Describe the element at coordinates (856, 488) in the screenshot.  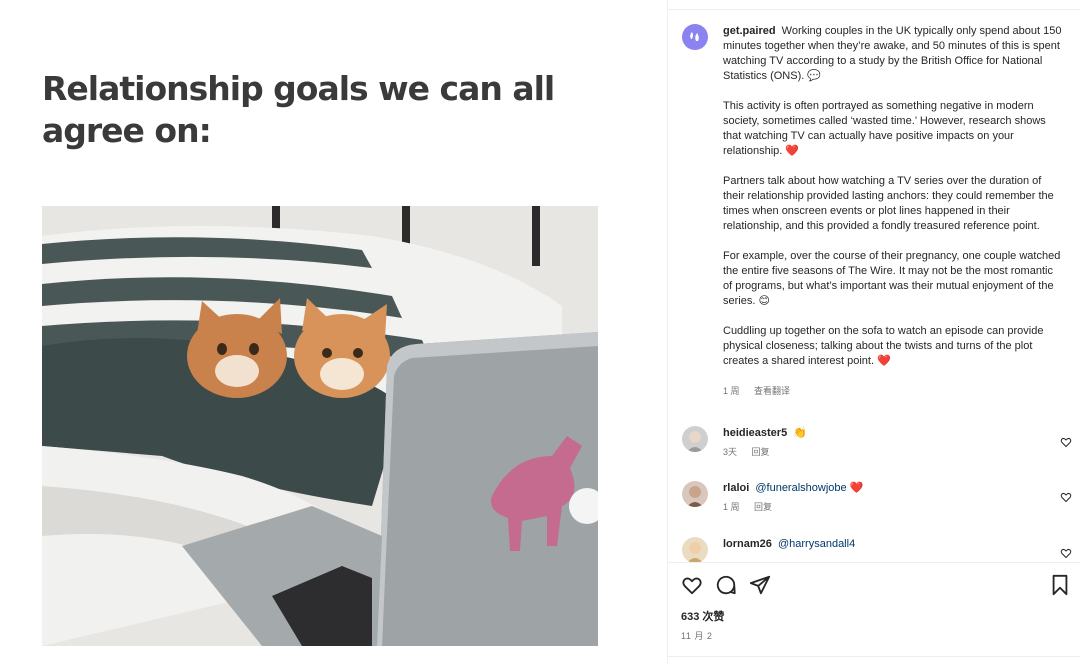
I see `comment-body: ❤️` at that location.